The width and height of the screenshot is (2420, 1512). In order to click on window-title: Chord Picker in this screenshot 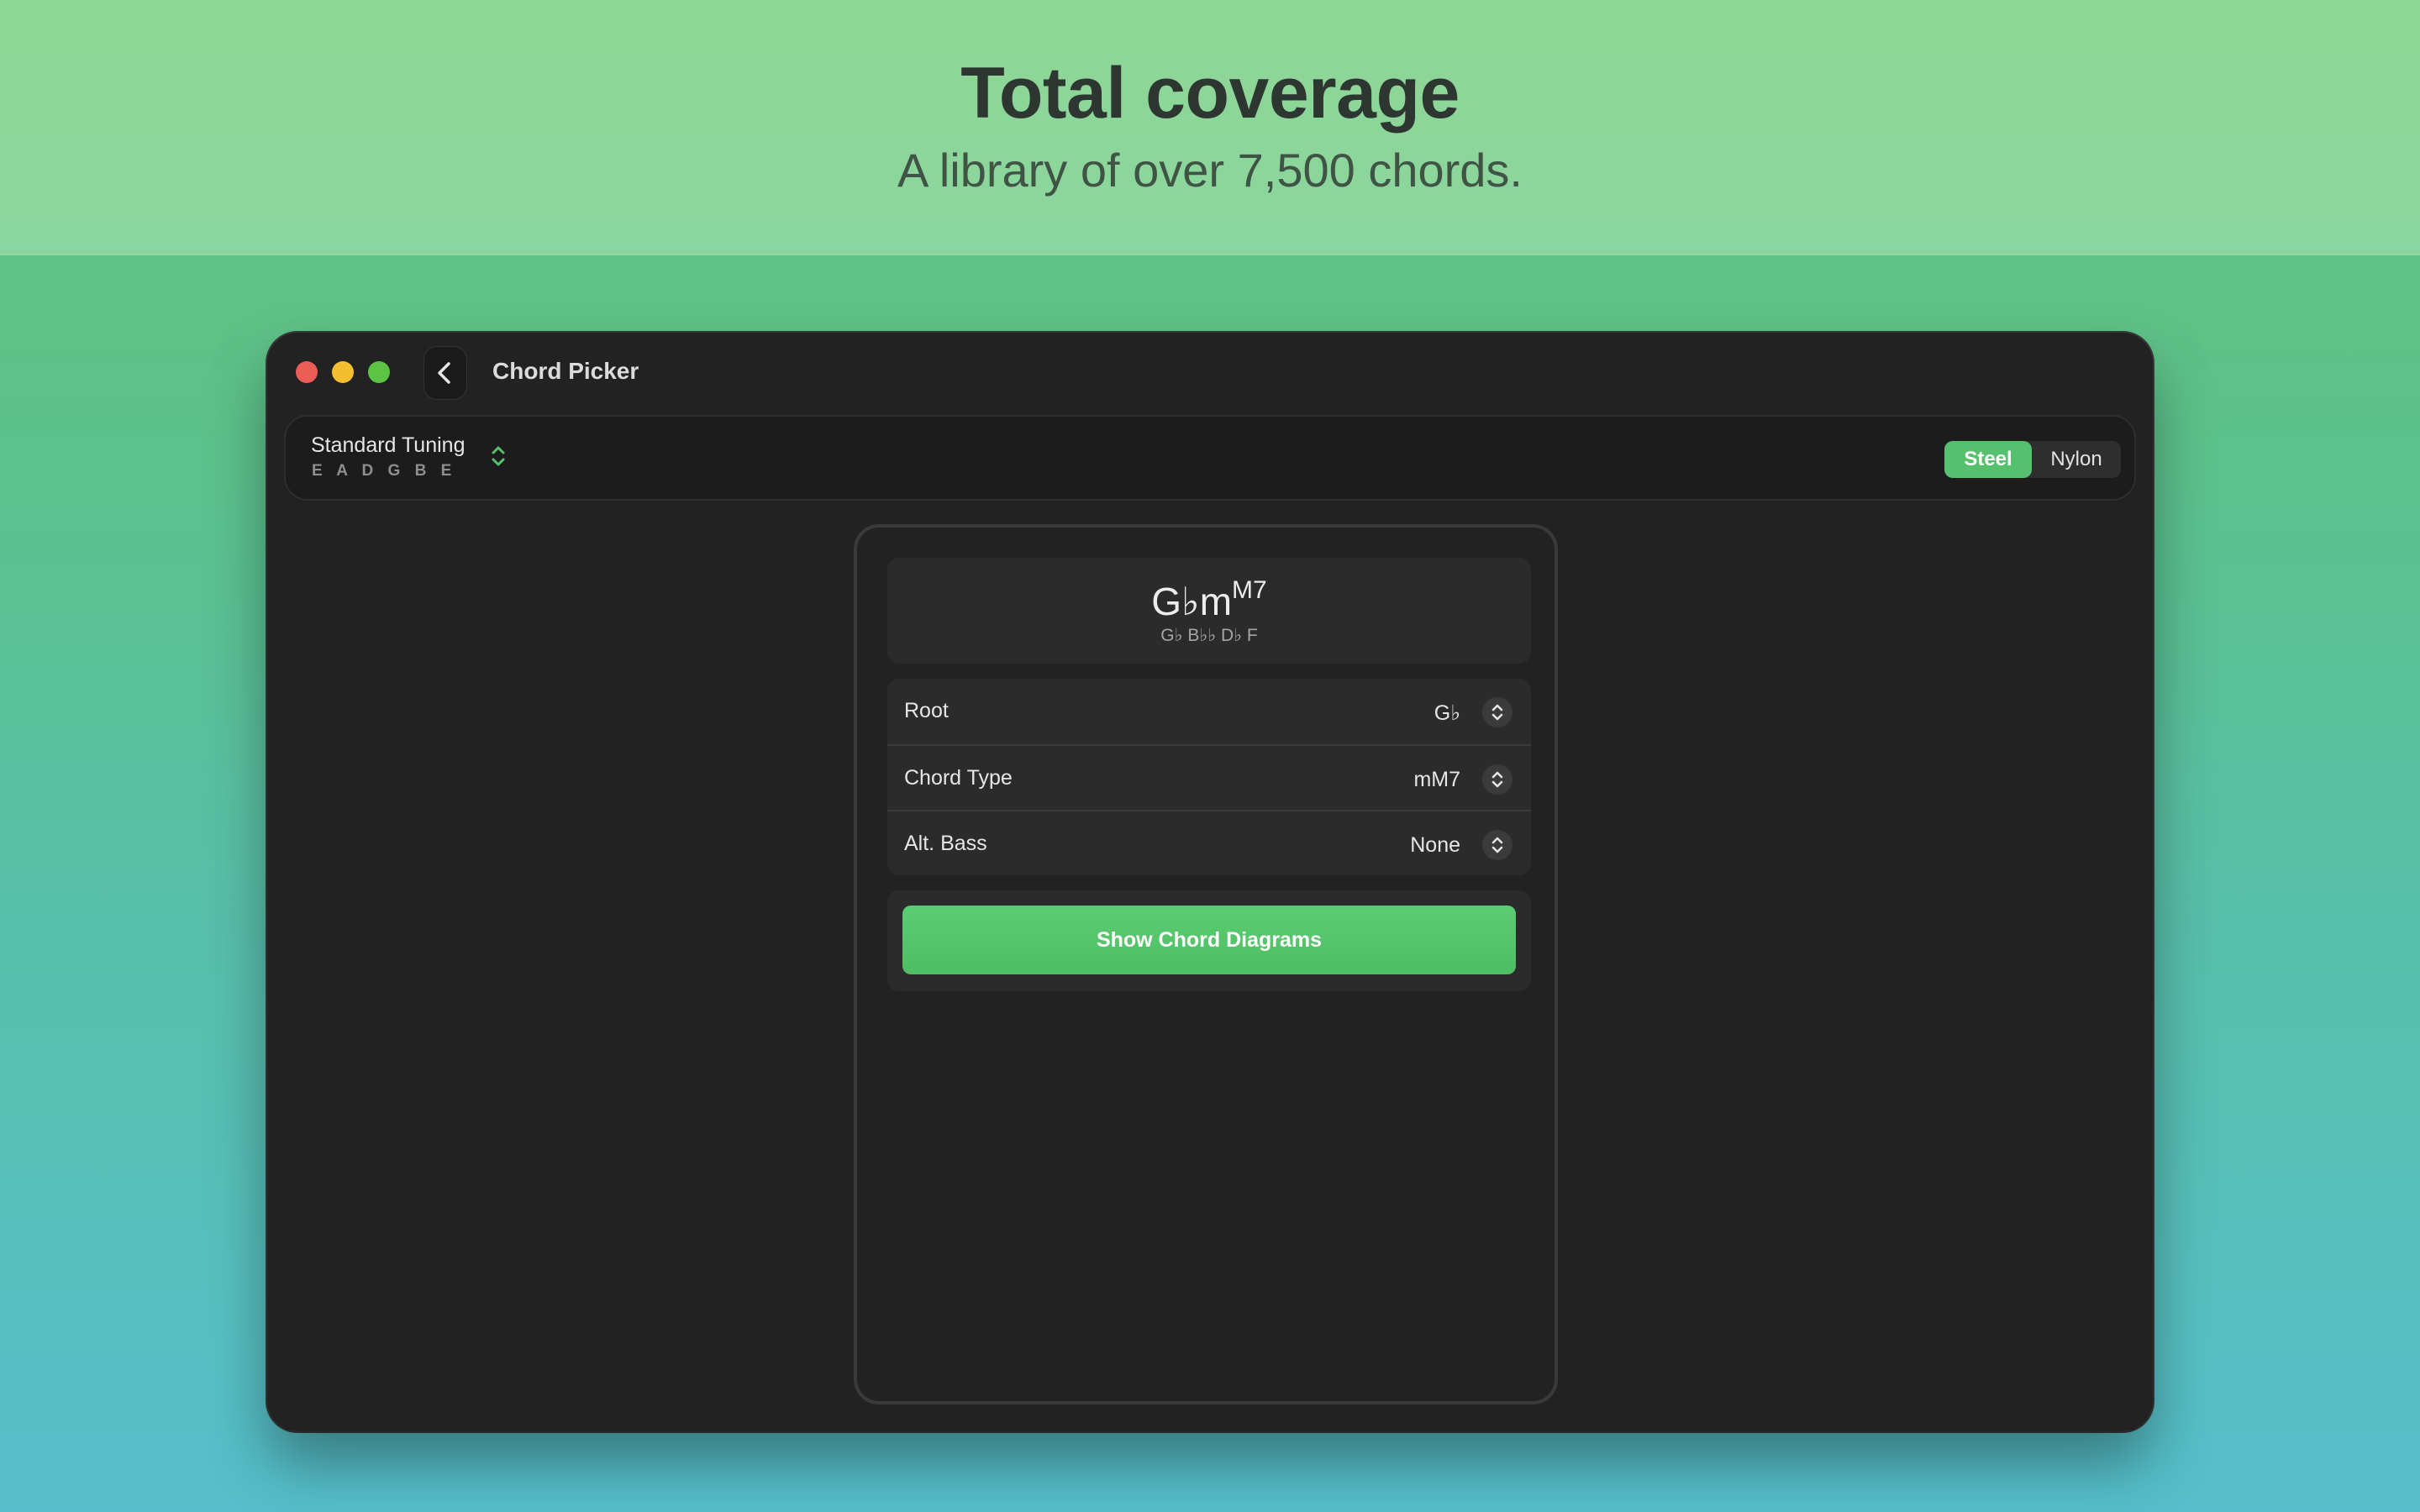, I will do `click(566, 371)`.